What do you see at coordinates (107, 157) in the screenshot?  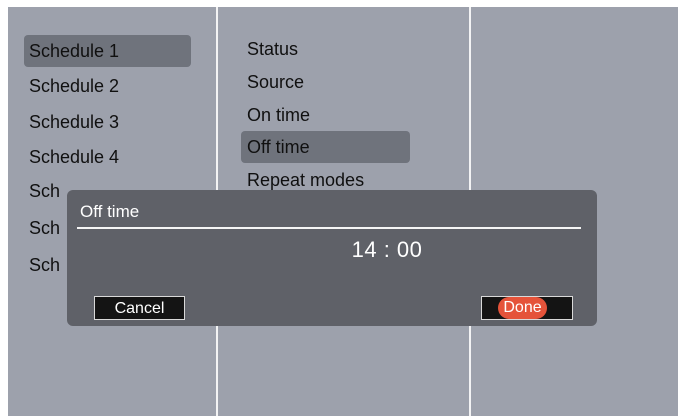 I see `schedule-item-4: Schedule 4` at bounding box center [107, 157].